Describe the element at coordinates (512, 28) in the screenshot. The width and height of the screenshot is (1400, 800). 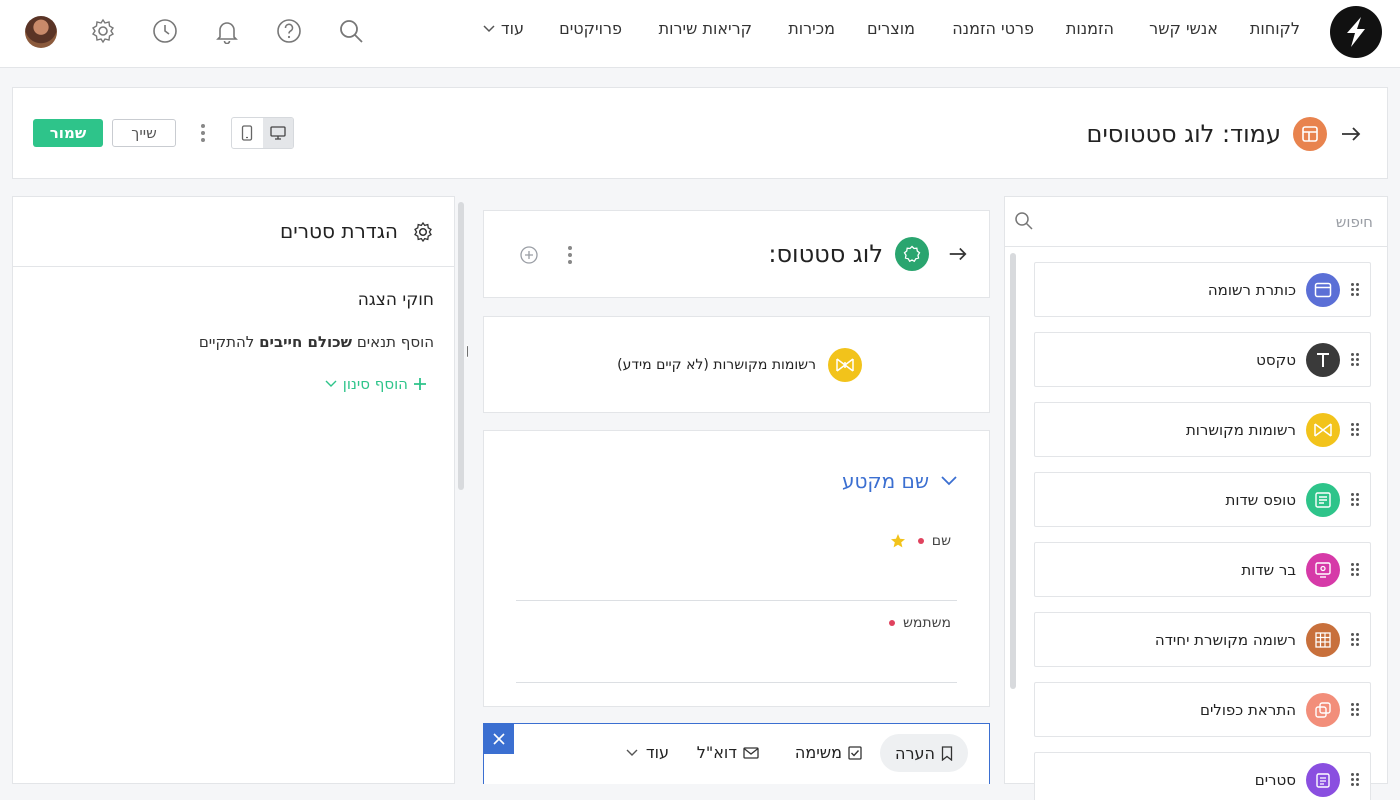
I see `nav-more-label: עוד` at that location.